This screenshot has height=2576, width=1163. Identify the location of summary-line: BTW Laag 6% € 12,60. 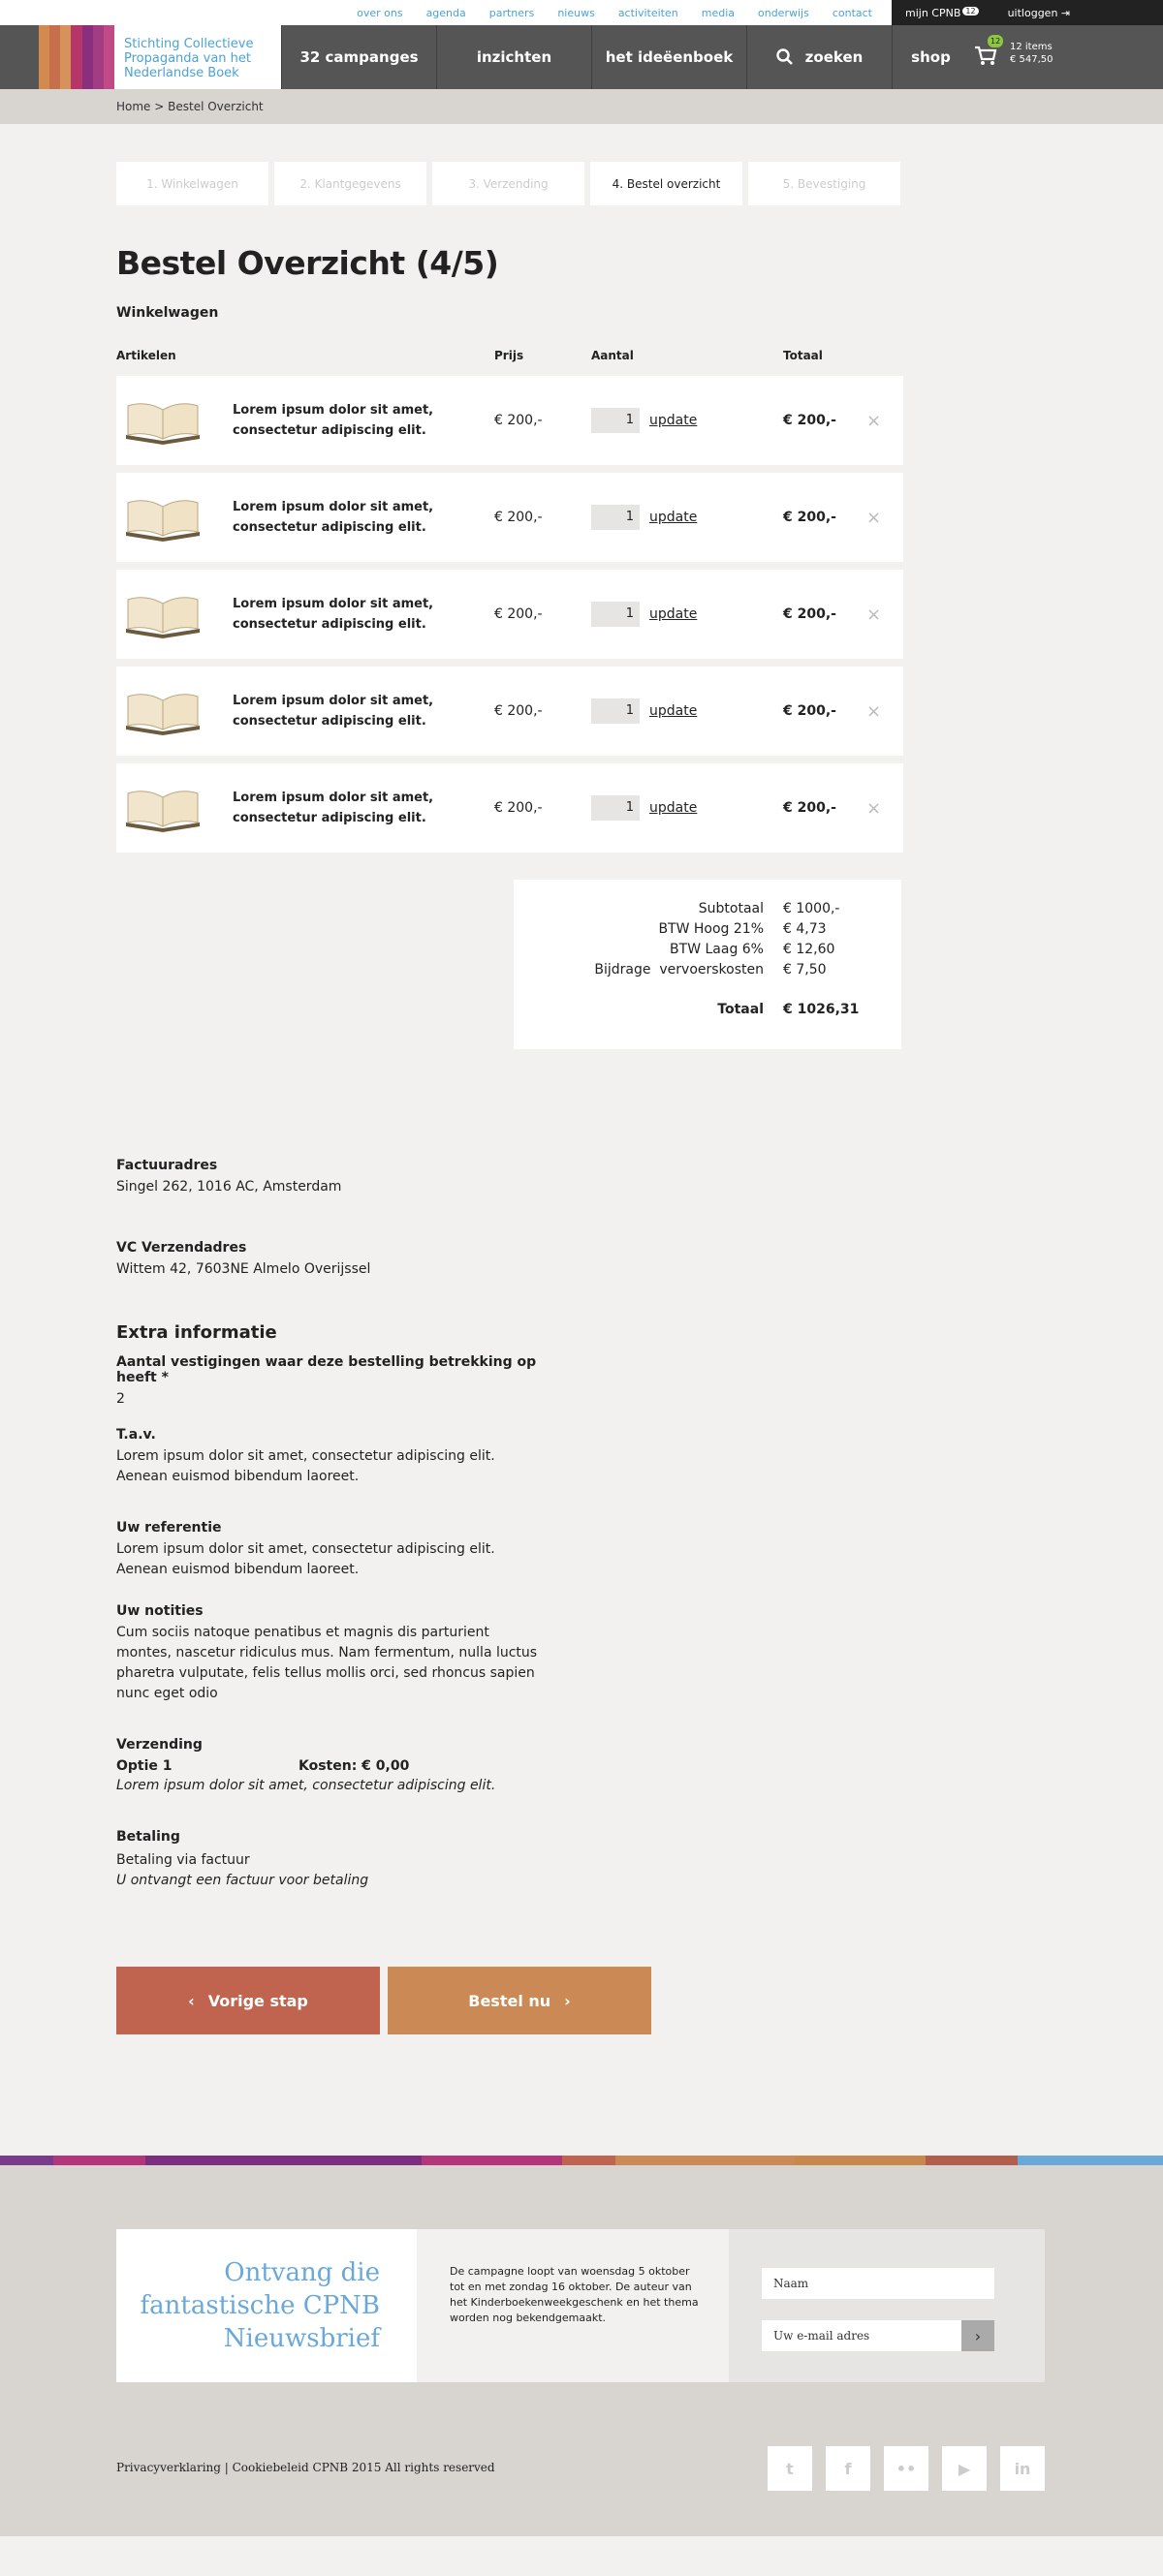
(707, 952).